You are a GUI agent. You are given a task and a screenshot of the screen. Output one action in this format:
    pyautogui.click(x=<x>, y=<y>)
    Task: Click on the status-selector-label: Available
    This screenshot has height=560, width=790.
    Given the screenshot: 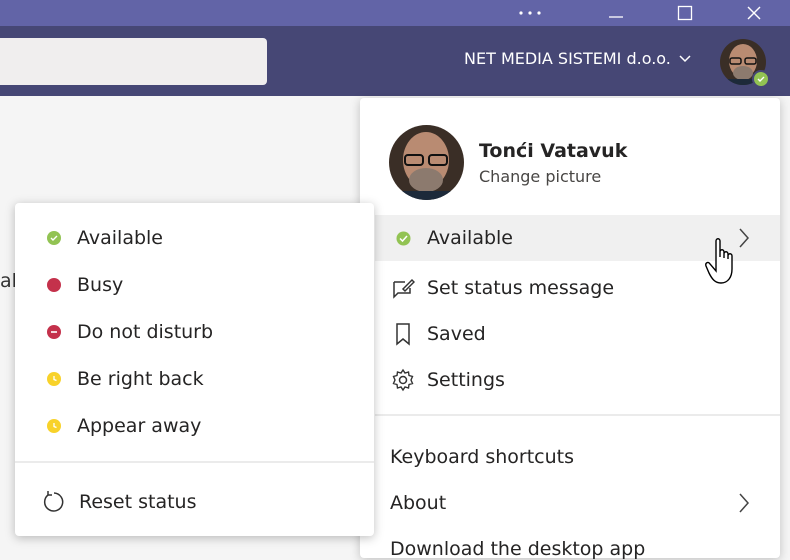 What is the action you would take?
    pyautogui.click(x=470, y=238)
    